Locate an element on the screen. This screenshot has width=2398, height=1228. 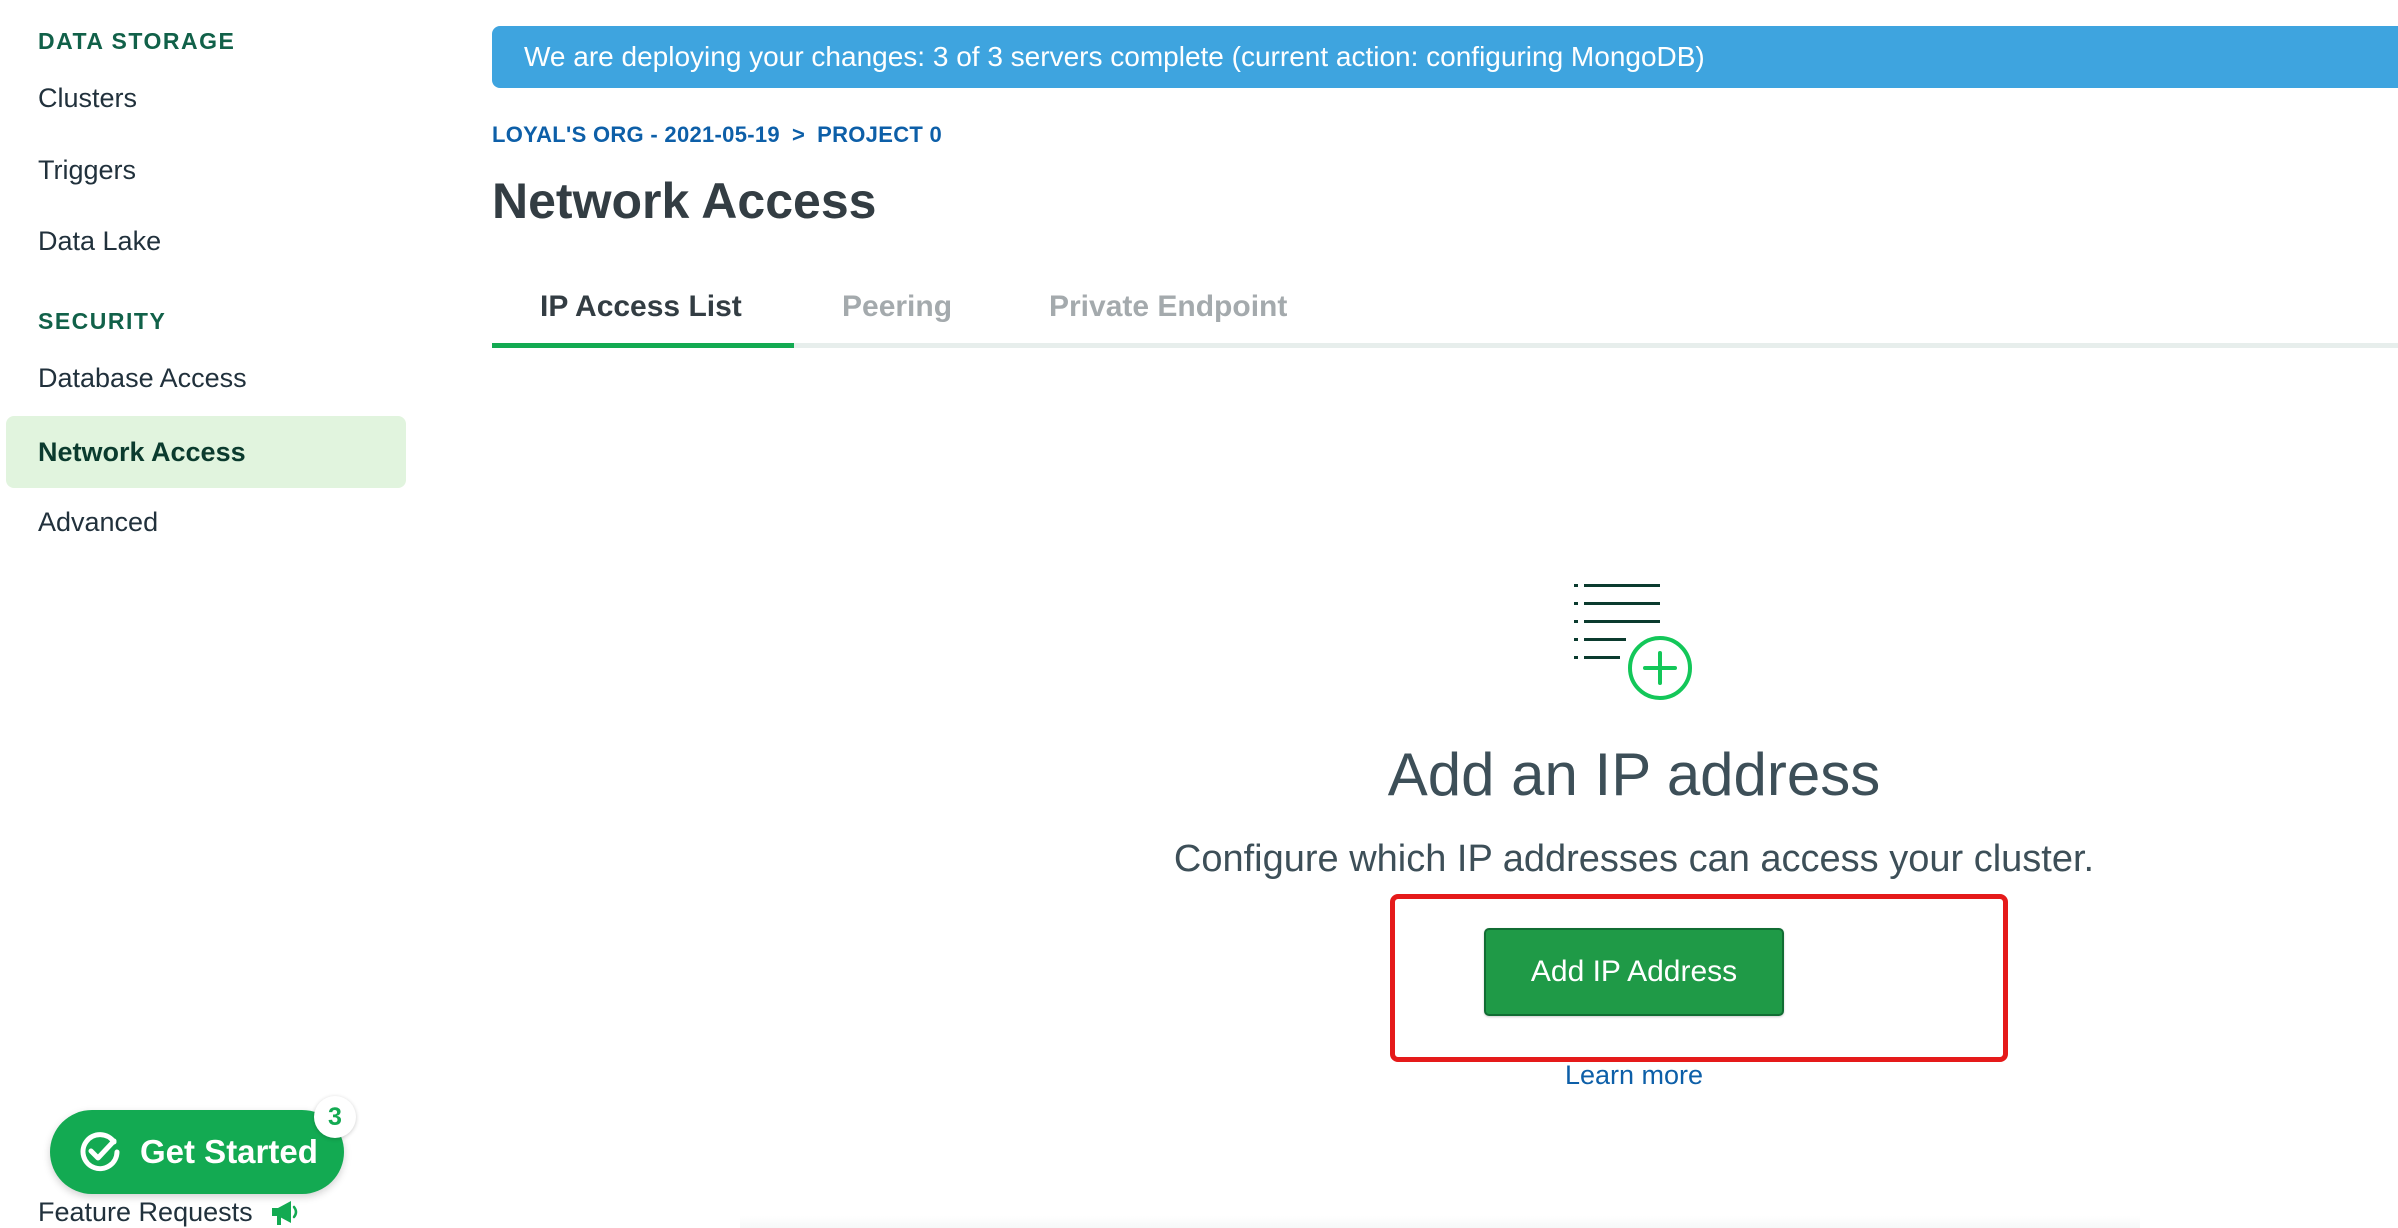
get-started-badge: 3 is located at coordinates (335, 1117).